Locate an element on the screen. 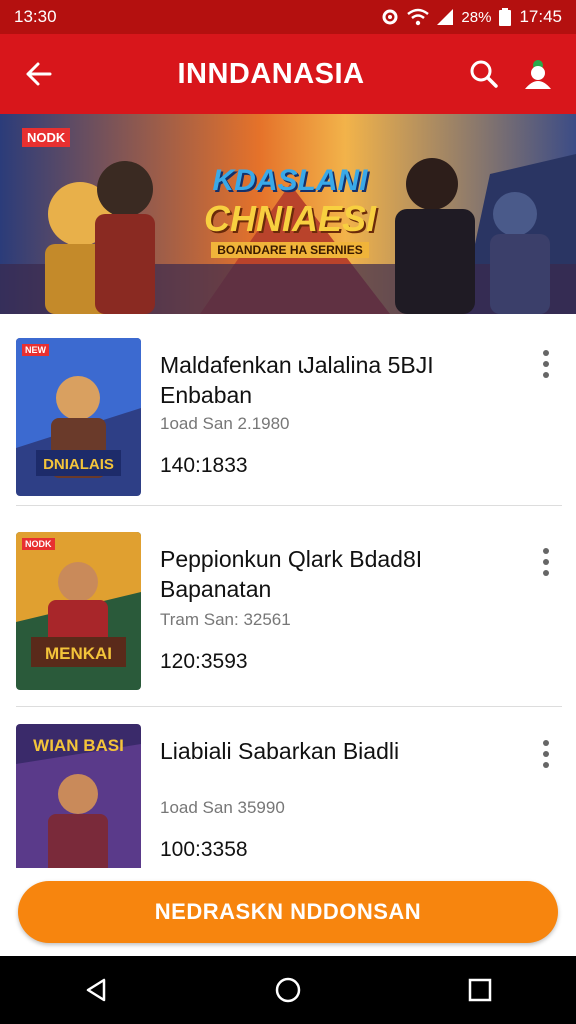 The height and width of the screenshot is (1024, 576). search-icon is located at coordinates (484, 74).